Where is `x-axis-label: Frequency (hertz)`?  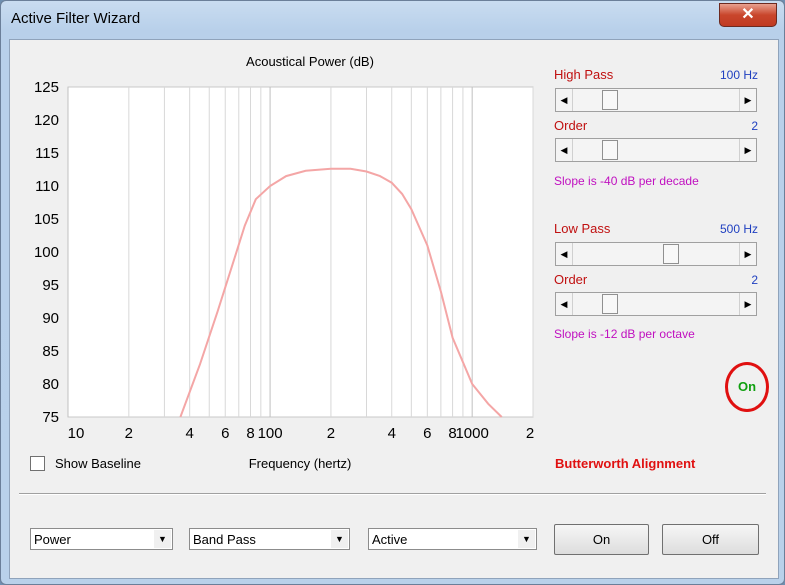
x-axis-label: Frequency (hertz) is located at coordinates (300, 463).